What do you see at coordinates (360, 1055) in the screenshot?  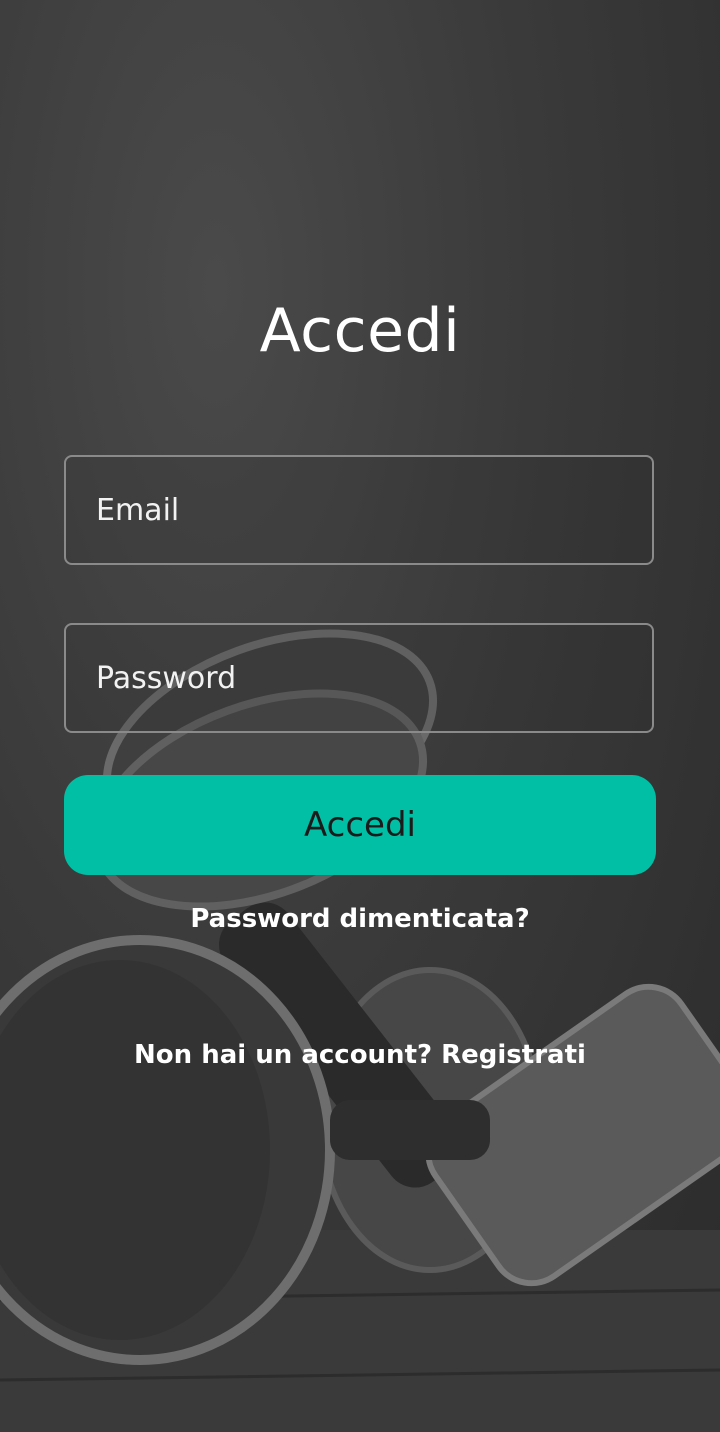 I see `signup-link: Non hai un account? Registrati` at bounding box center [360, 1055].